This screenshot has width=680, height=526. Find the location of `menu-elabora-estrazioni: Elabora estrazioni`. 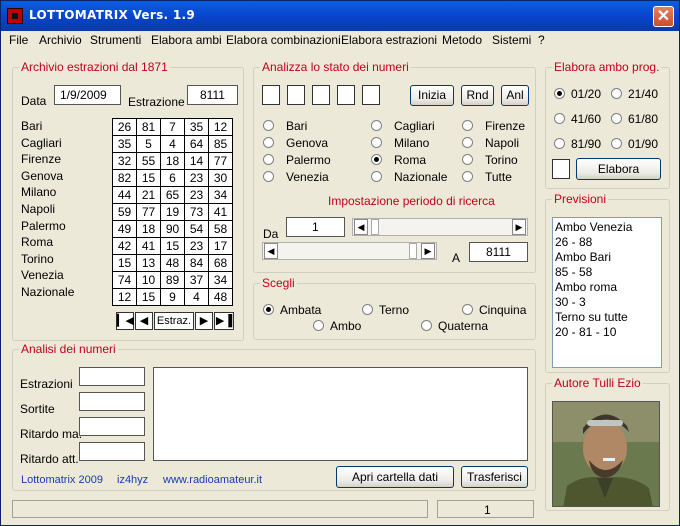

menu-elabora-estrazioni: Elabora estrazioni is located at coordinates (389, 40).